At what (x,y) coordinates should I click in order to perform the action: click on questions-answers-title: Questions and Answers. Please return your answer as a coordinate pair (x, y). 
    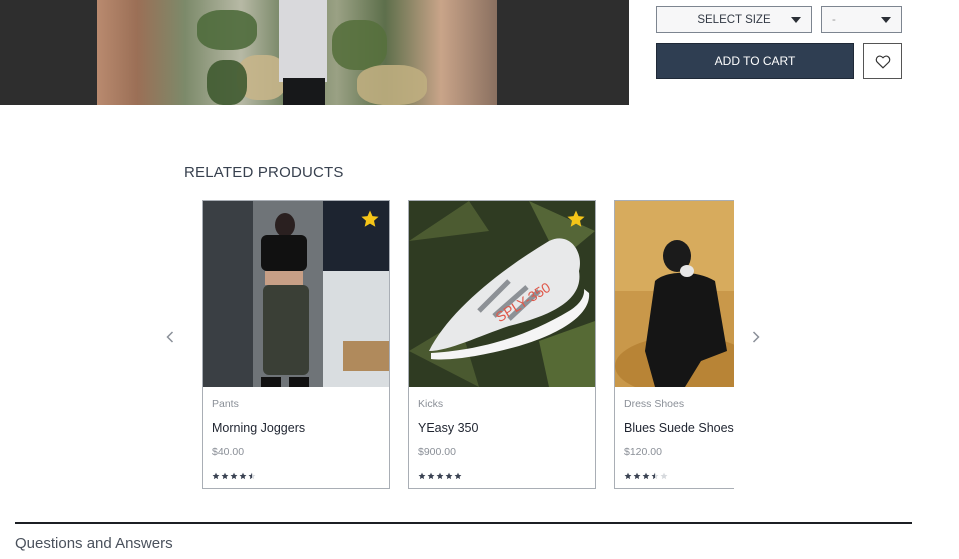
    Looking at the image, I should click on (94, 543).